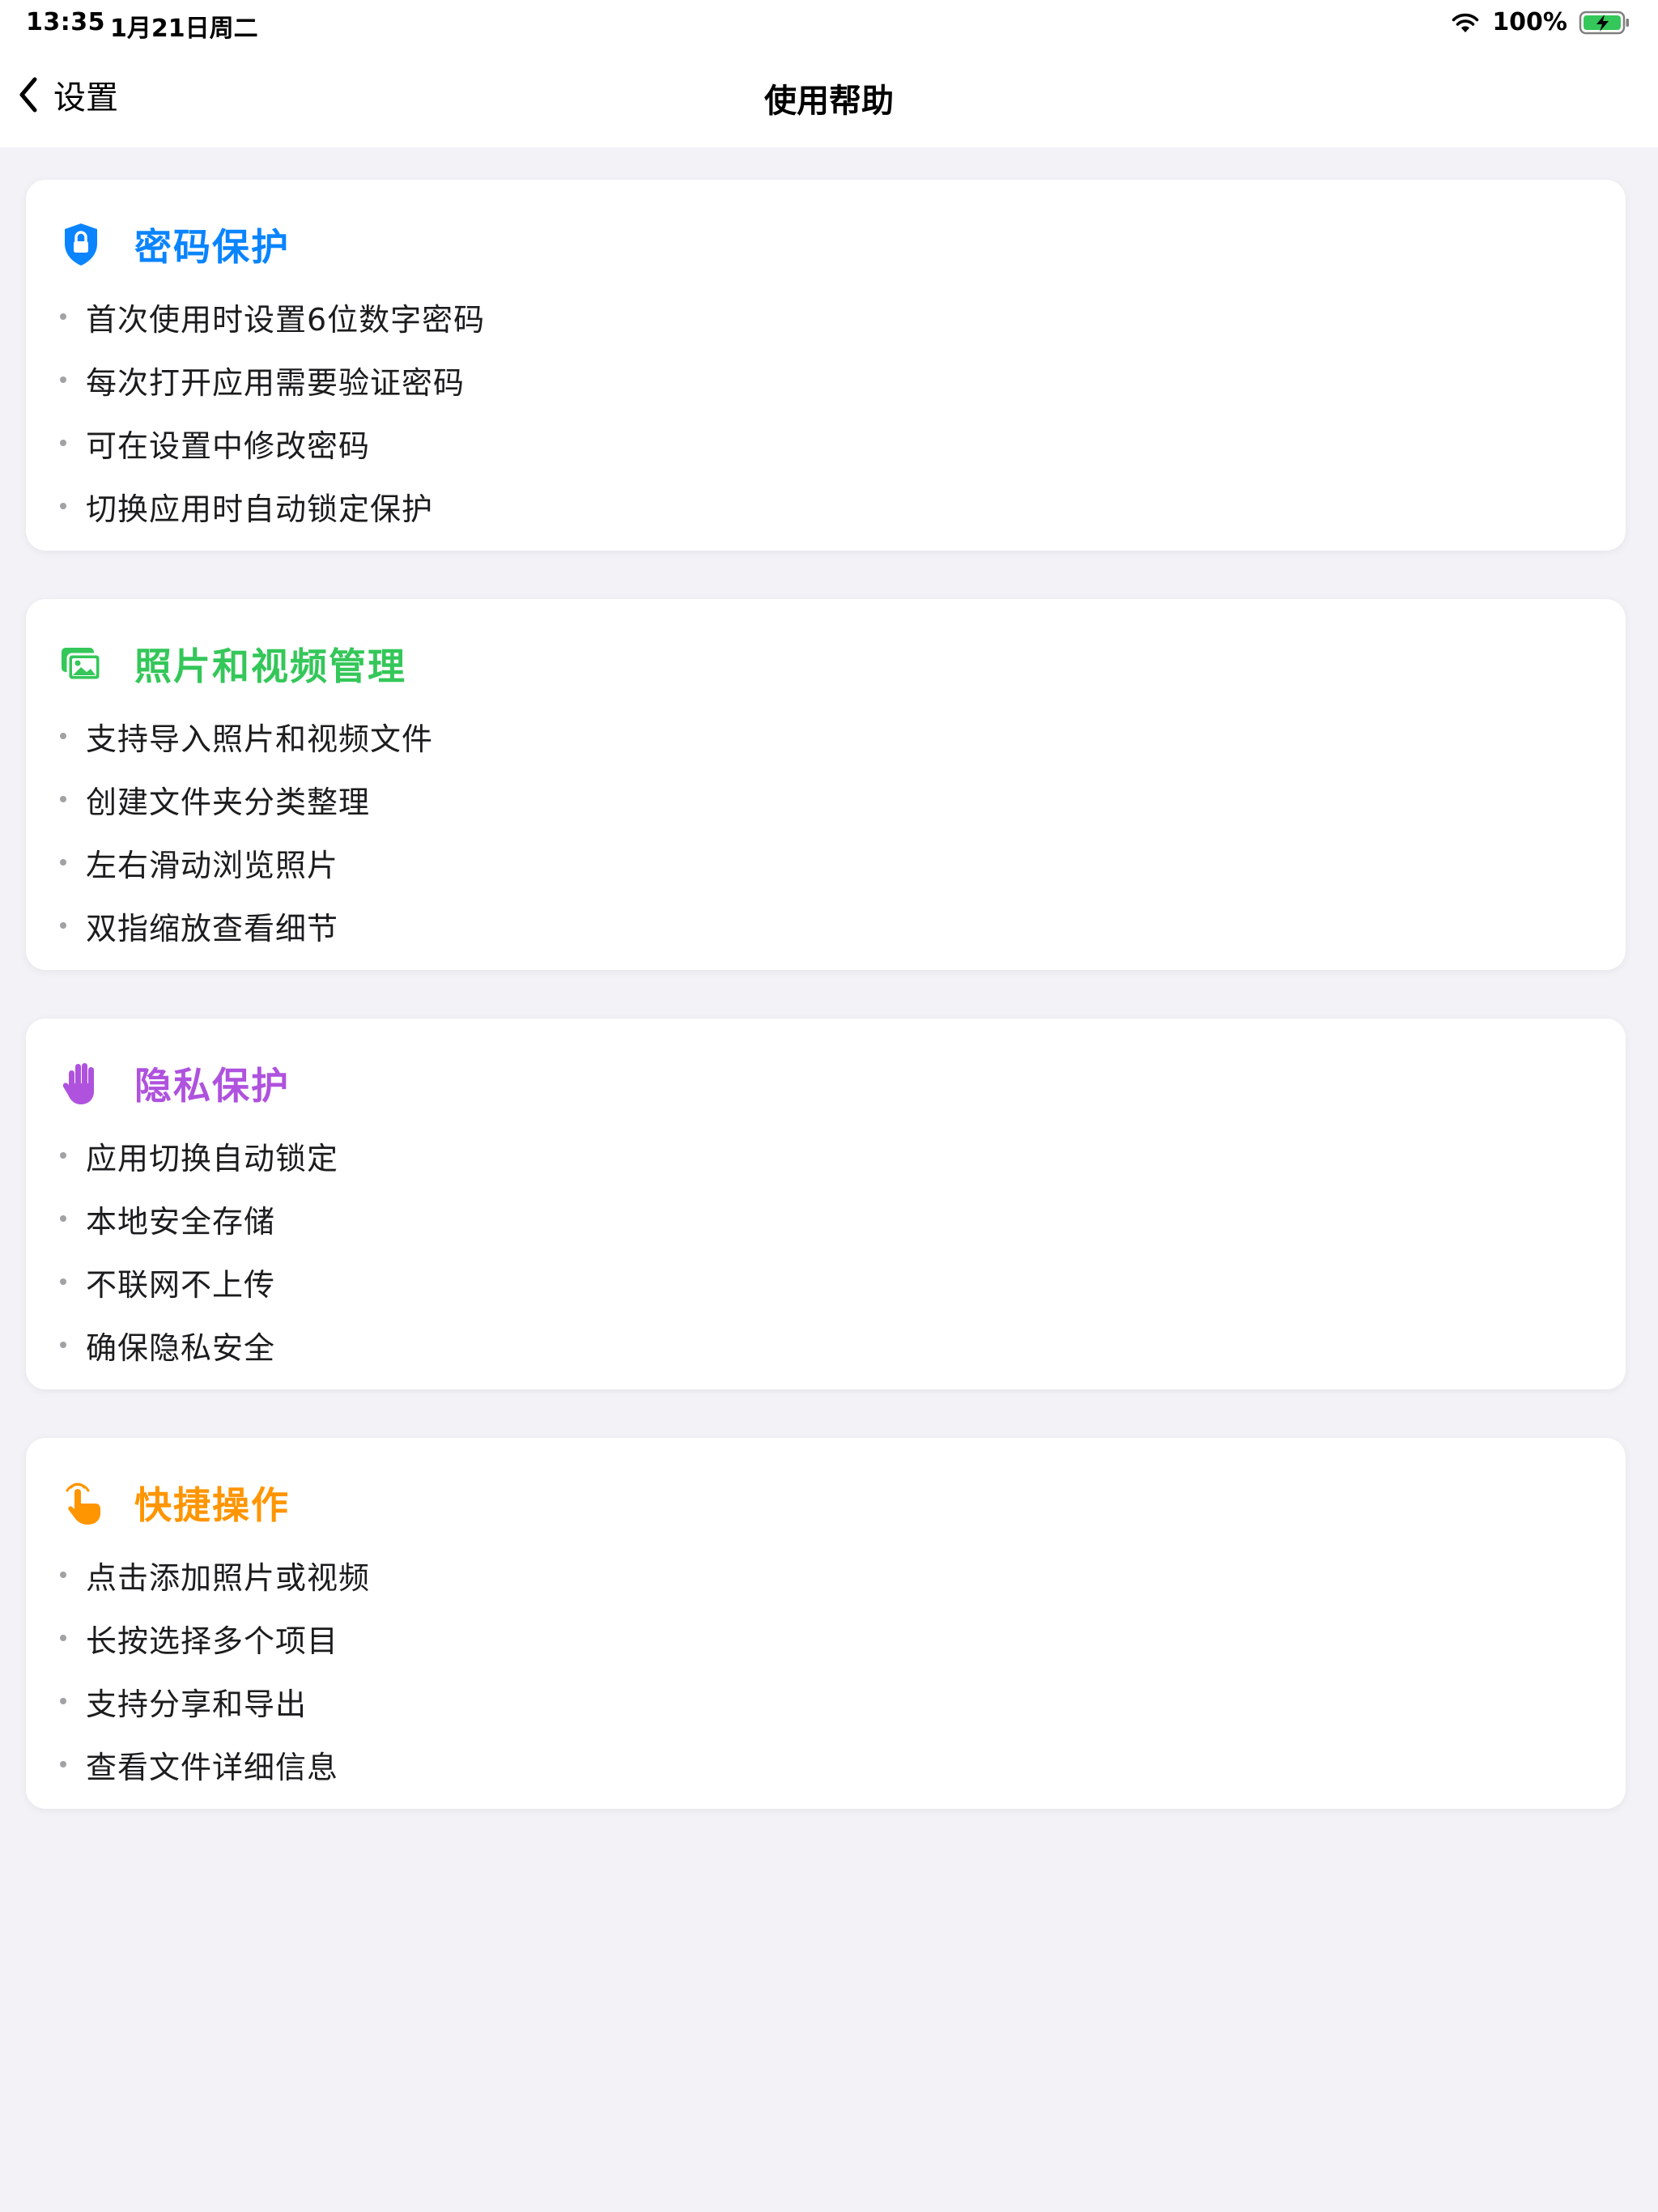 This screenshot has width=1658, height=2212. I want to click on page-title: 使用帮助, so click(829, 102).